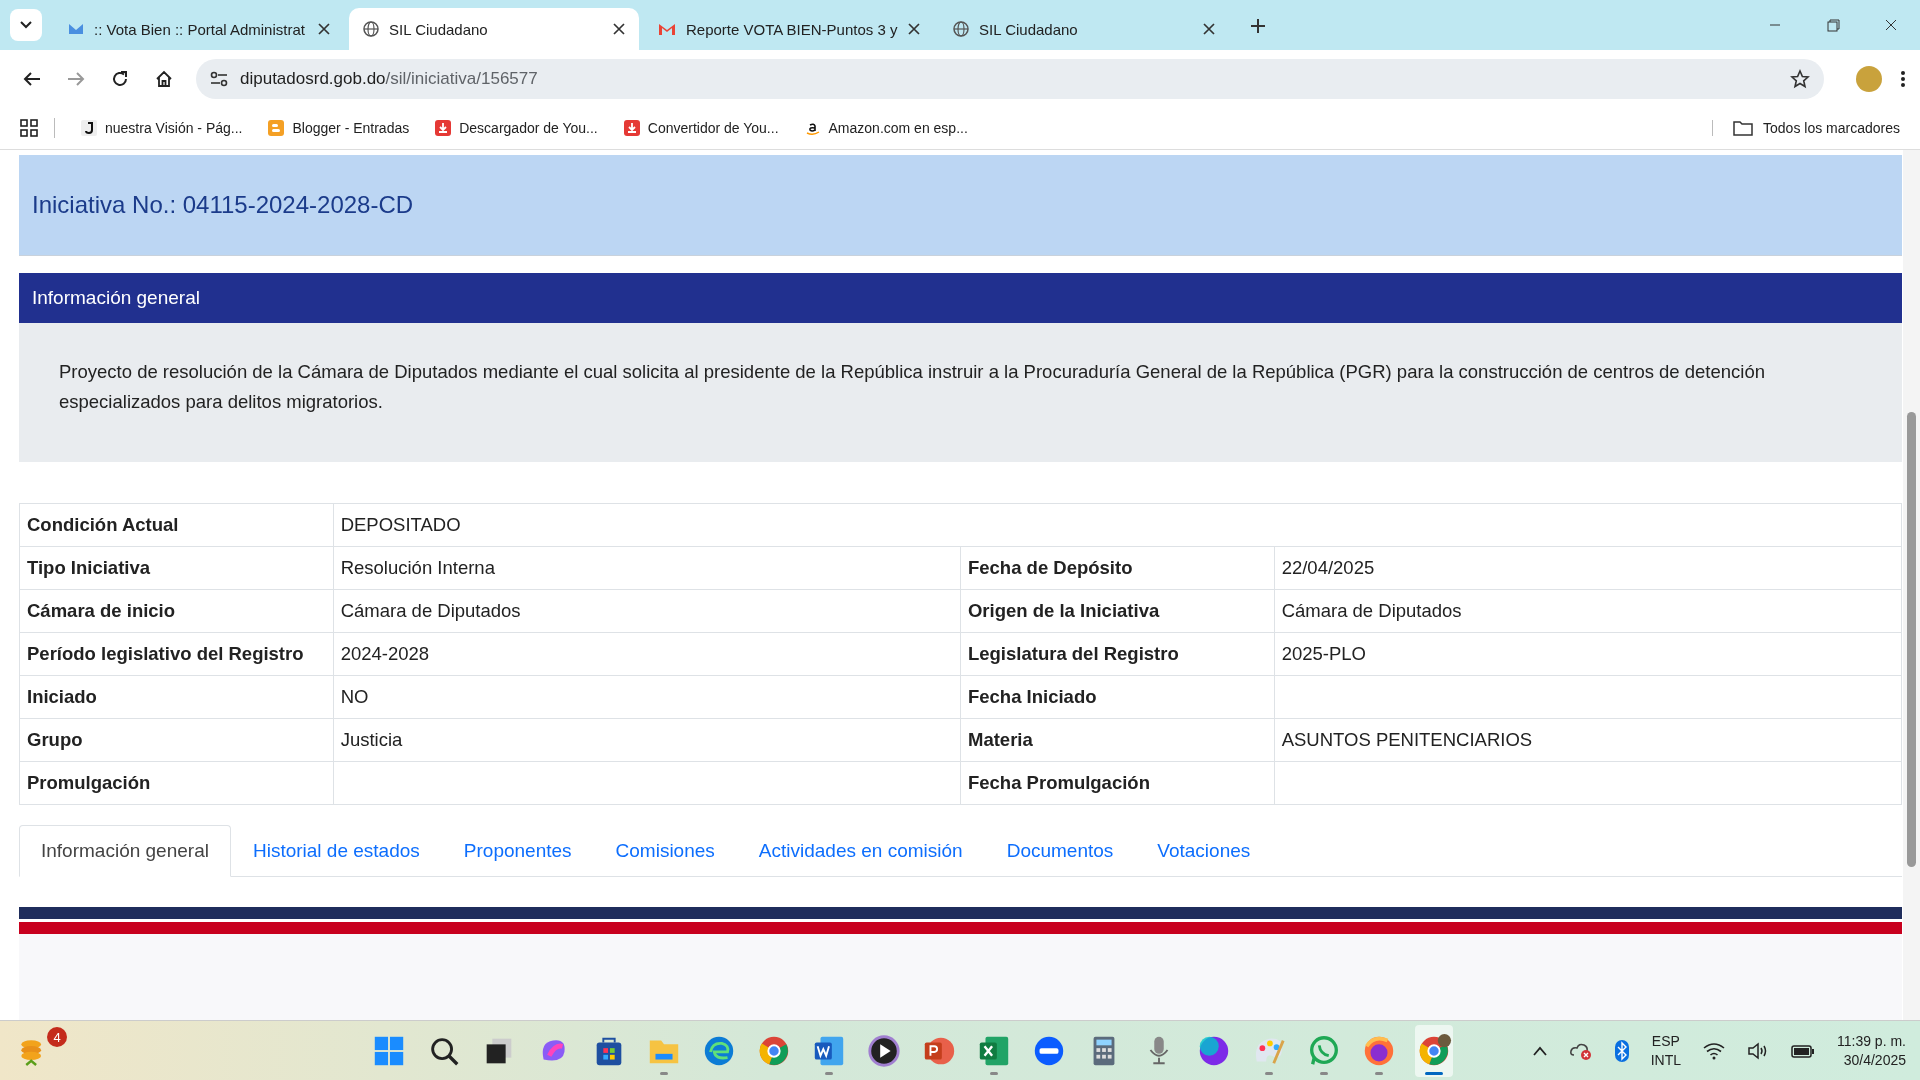 This screenshot has width=1920, height=1080. I want to click on field-label: Grupo, so click(176, 740).